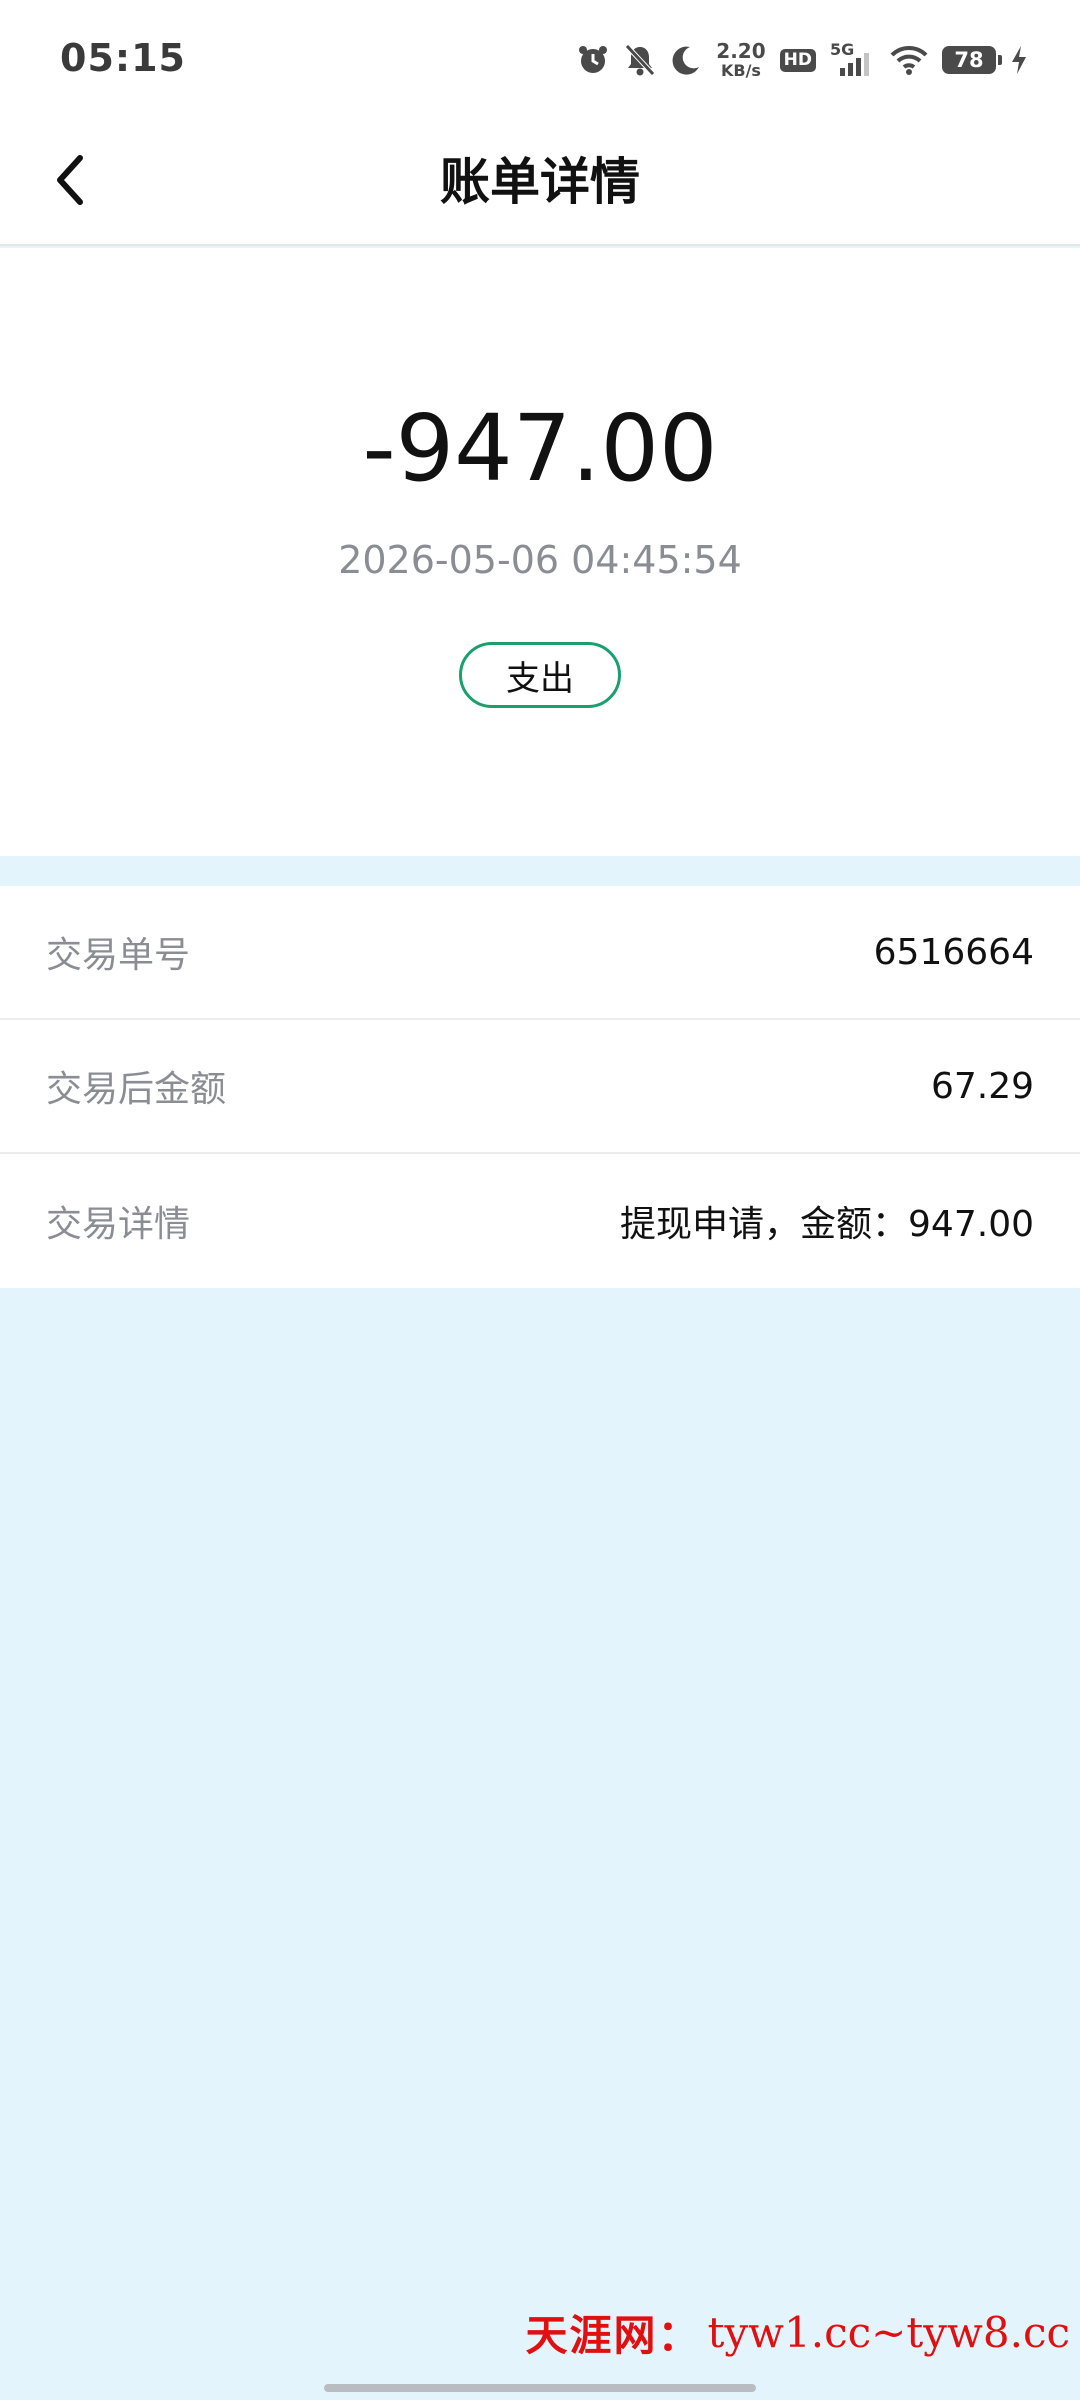 The width and height of the screenshot is (1080, 2400). What do you see at coordinates (540, 560) in the screenshot?
I see `transaction-datetime: 2026-05-06 04:45:54` at bounding box center [540, 560].